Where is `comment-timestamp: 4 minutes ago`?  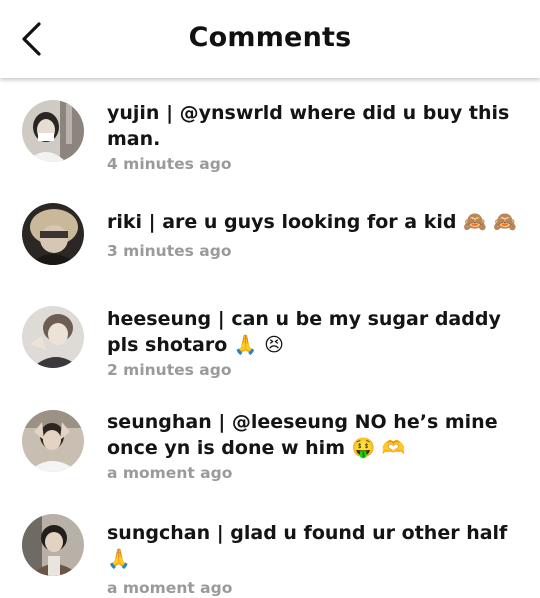
comment-timestamp: 4 minutes ago is located at coordinates (169, 164).